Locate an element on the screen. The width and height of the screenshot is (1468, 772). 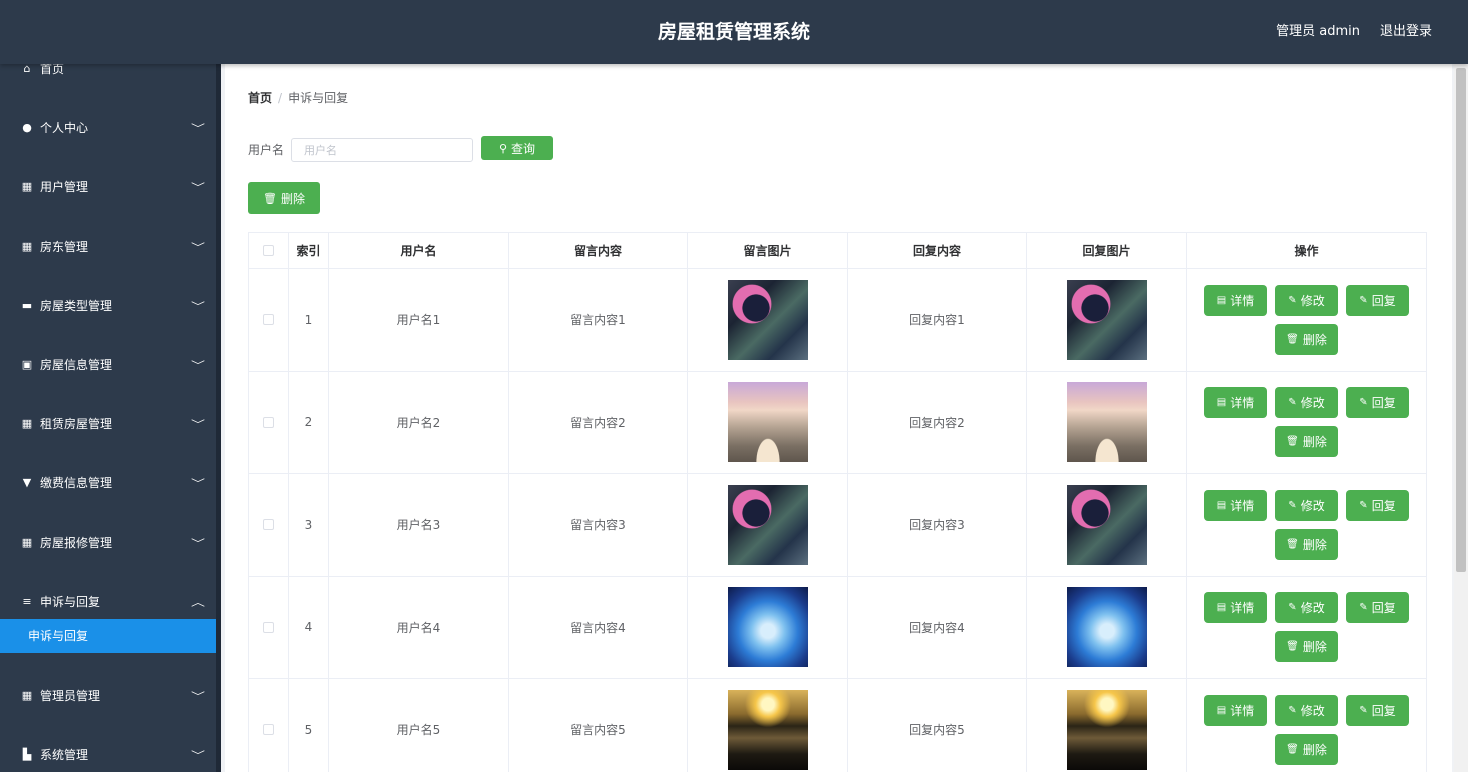
delete-label: 删除 is located at coordinates (1314, 749).